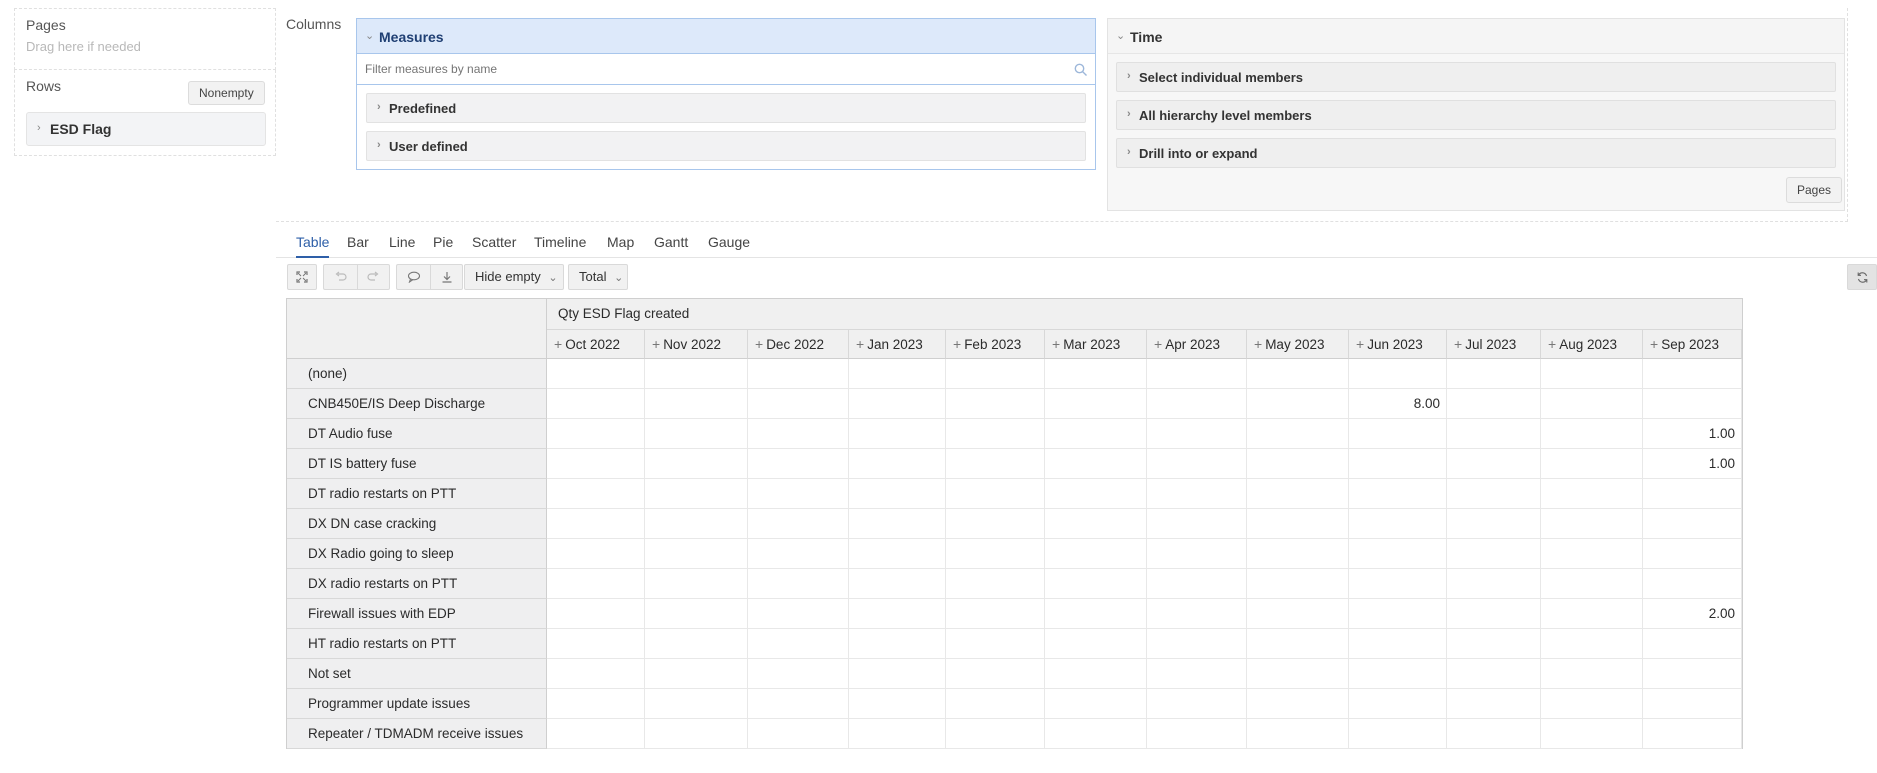  I want to click on row-header: DX DN case cracking, so click(417, 524).